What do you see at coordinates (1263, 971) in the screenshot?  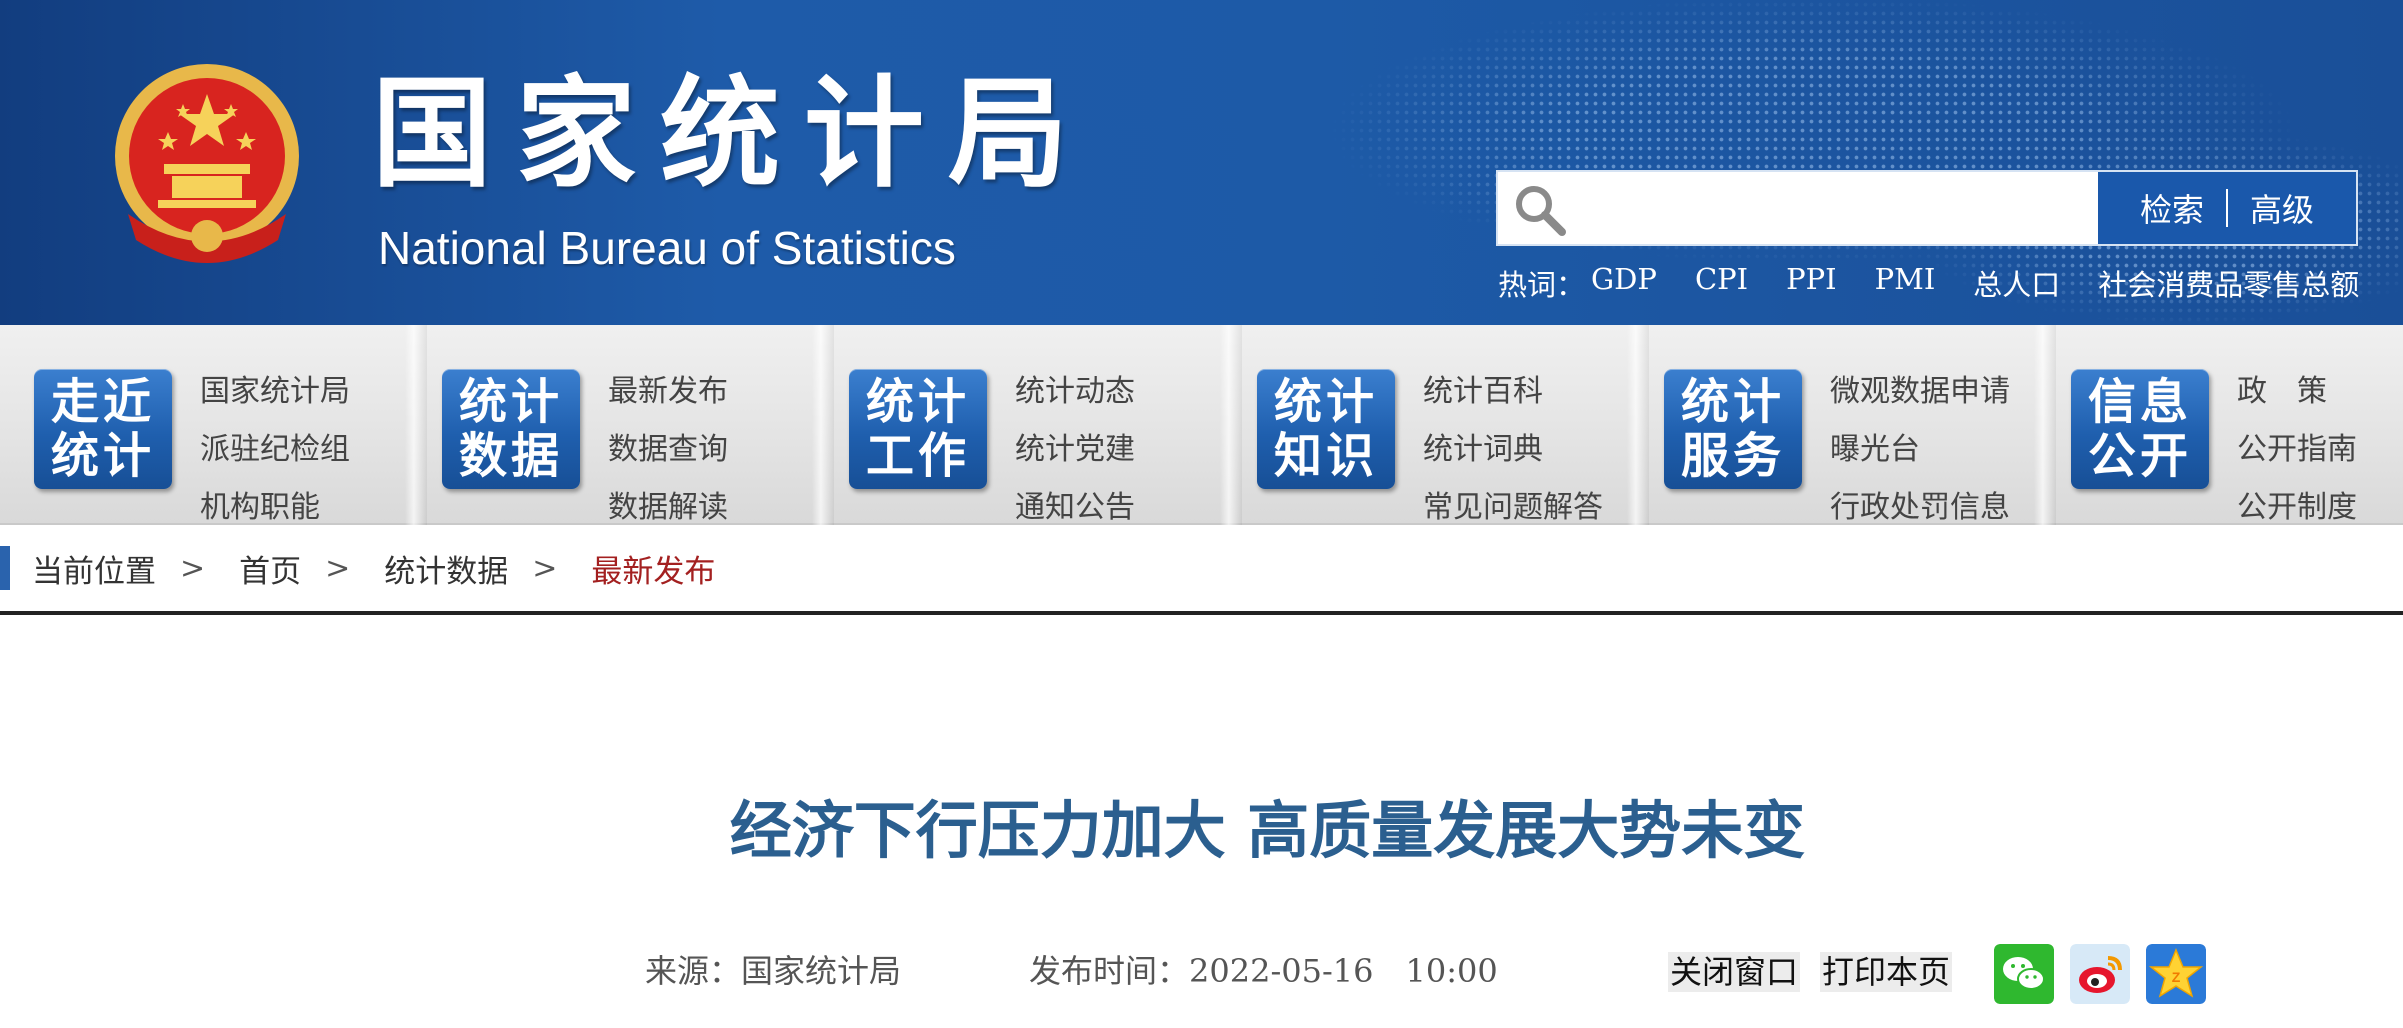 I see `article-publish-time: 发布时间：2022-05-16 10:00` at bounding box center [1263, 971].